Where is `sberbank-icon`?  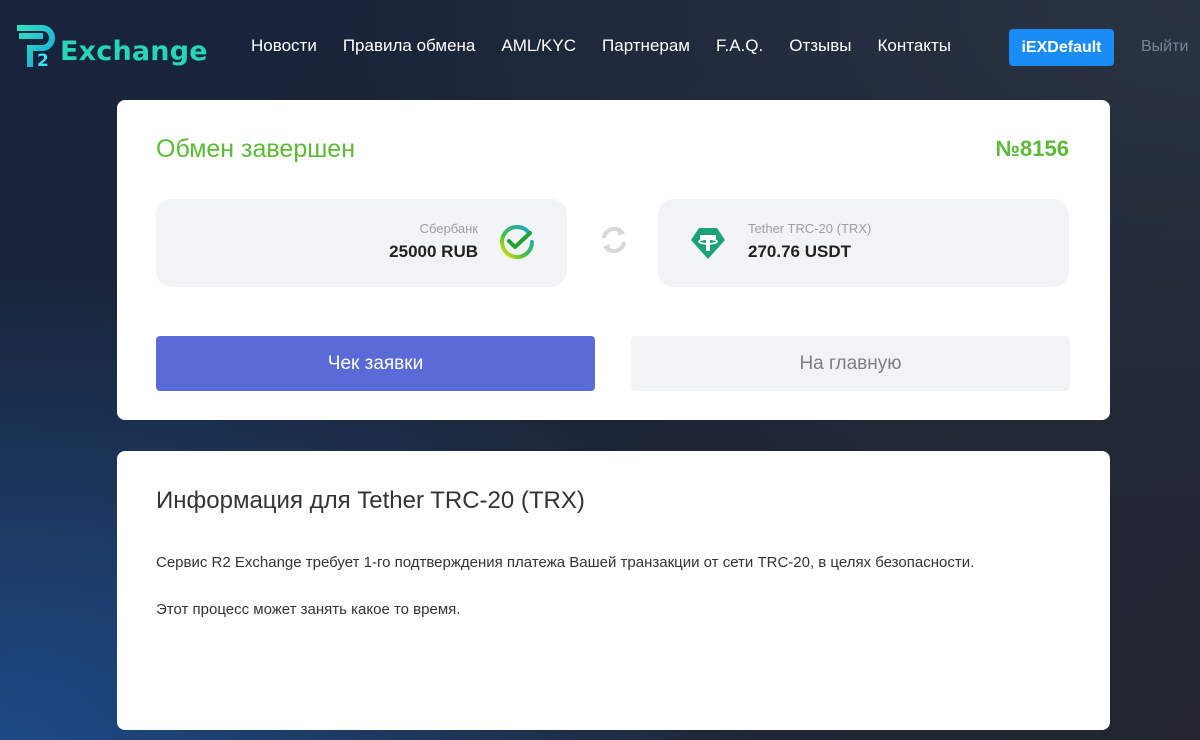
sberbank-icon is located at coordinates (517, 242).